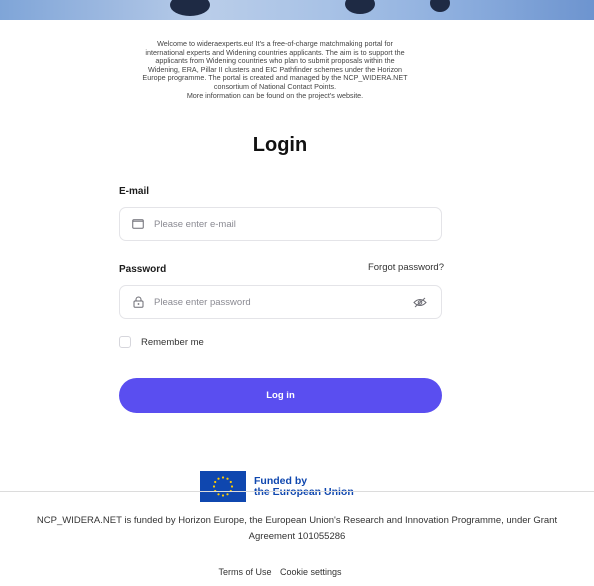 The height and width of the screenshot is (586, 594). What do you see at coordinates (281, 480) in the screenshot?
I see `funded-by-text: Funded by` at bounding box center [281, 480].